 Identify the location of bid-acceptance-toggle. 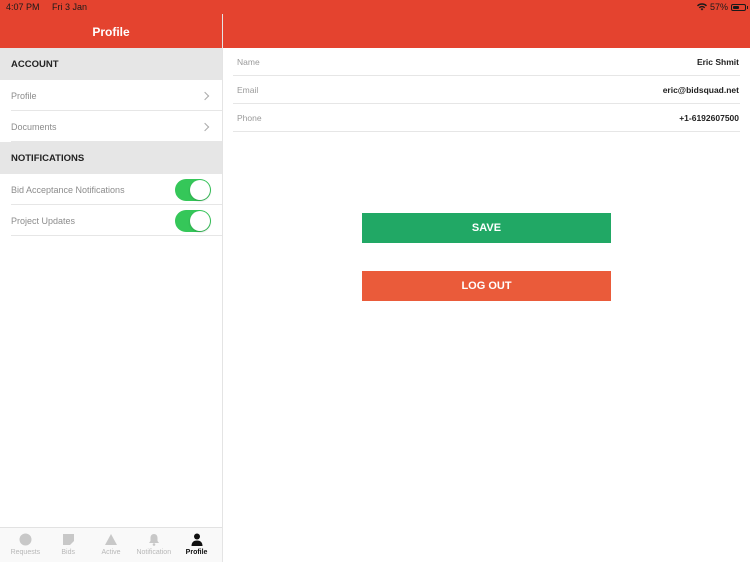
(193, 189).